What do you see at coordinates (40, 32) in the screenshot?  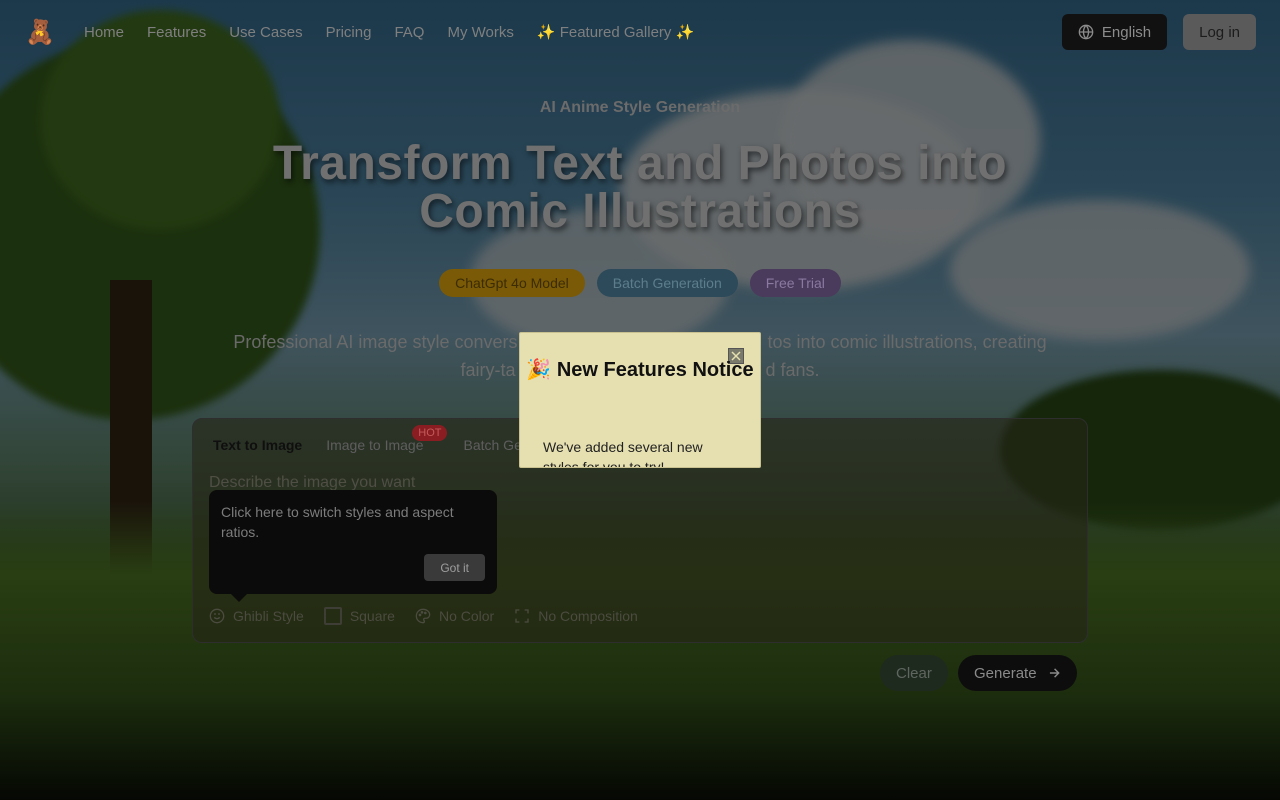 I see `brand-logo: 🧸` at bounding box center [40, 32].